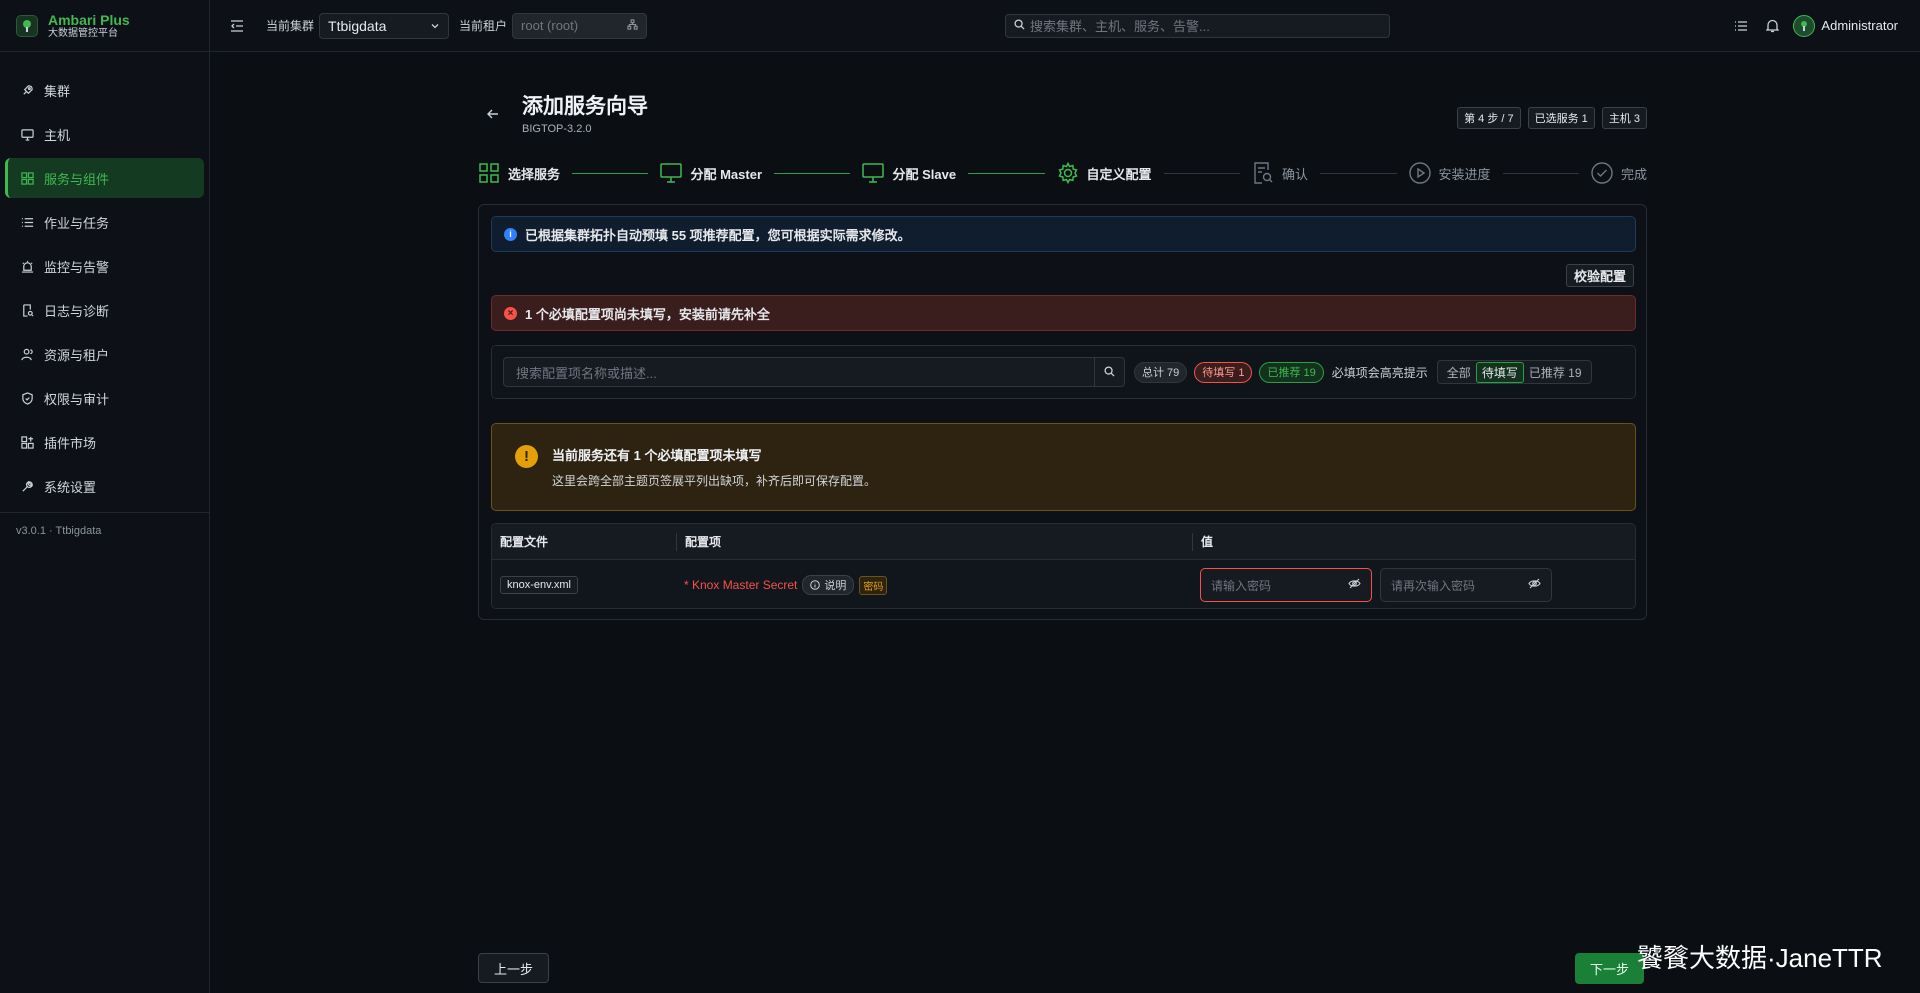  I want to click on config-search-button, so click(1110, 372).